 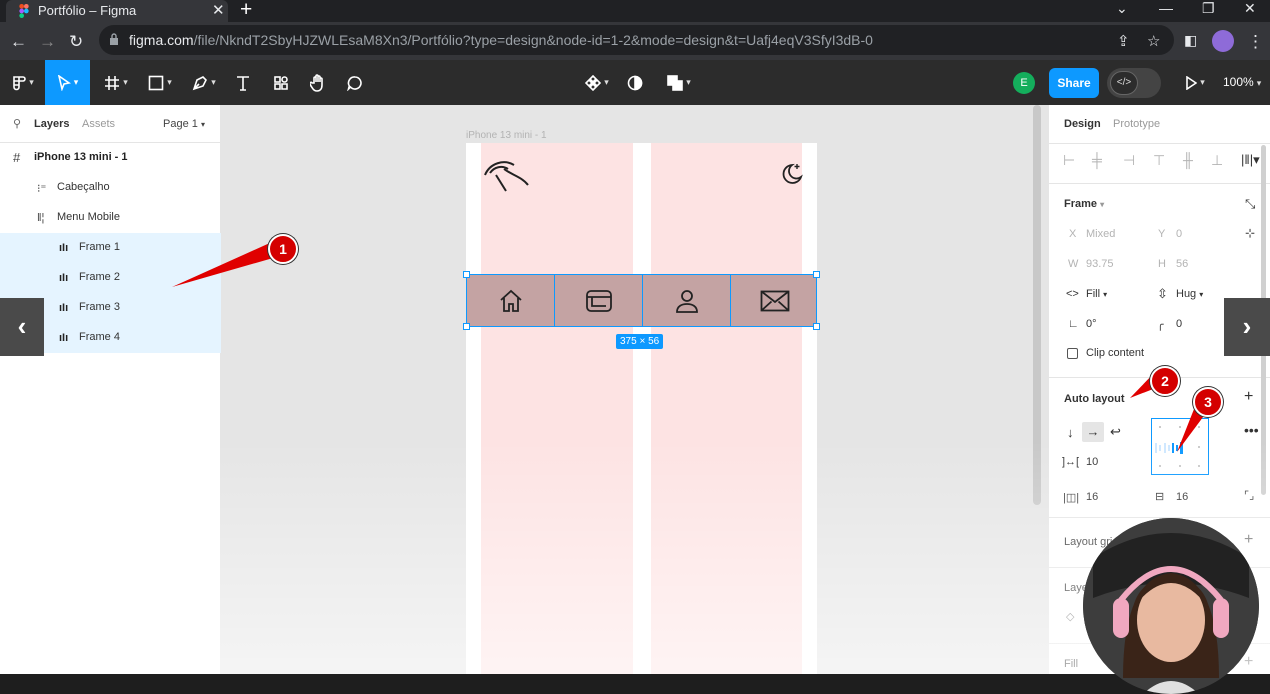 I want to click on annotation-badge-1: 1, so click(x=283, y=249).